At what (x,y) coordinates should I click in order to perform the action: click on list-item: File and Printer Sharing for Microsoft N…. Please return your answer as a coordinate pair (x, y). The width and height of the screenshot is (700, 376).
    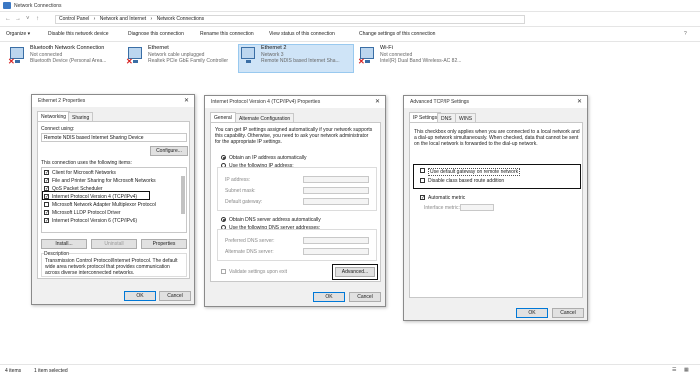
    Looking at the image, I should click on (104, 181).